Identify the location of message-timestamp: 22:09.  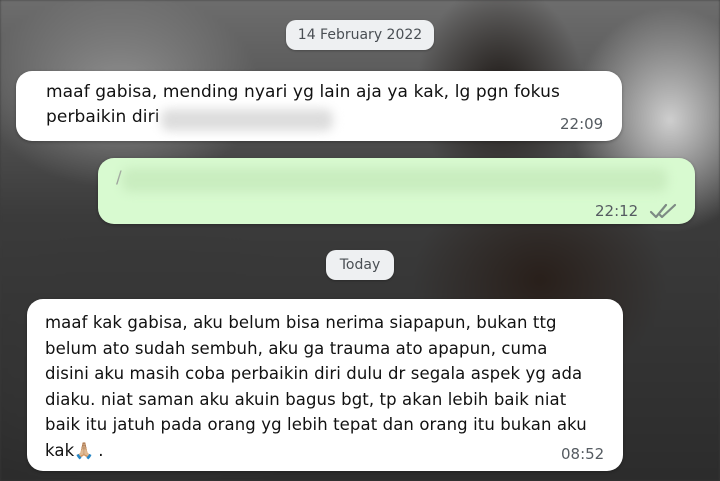
(582, 124).